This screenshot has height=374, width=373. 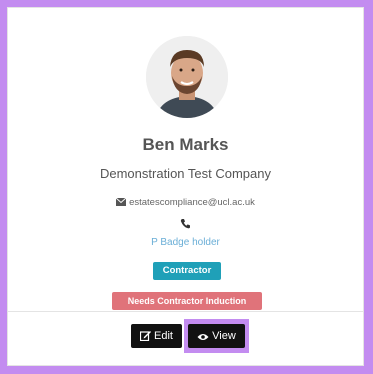 What do you see at coordinates (163, 336) in the screenshot?
I see `edit-button-label: Edit` at bounding box center [163, 336].